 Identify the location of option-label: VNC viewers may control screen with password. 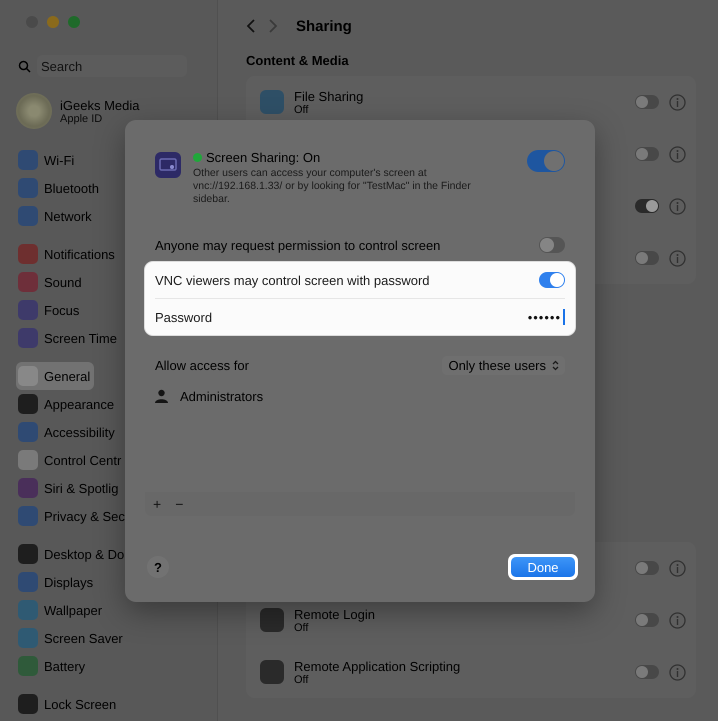
(292, 280).